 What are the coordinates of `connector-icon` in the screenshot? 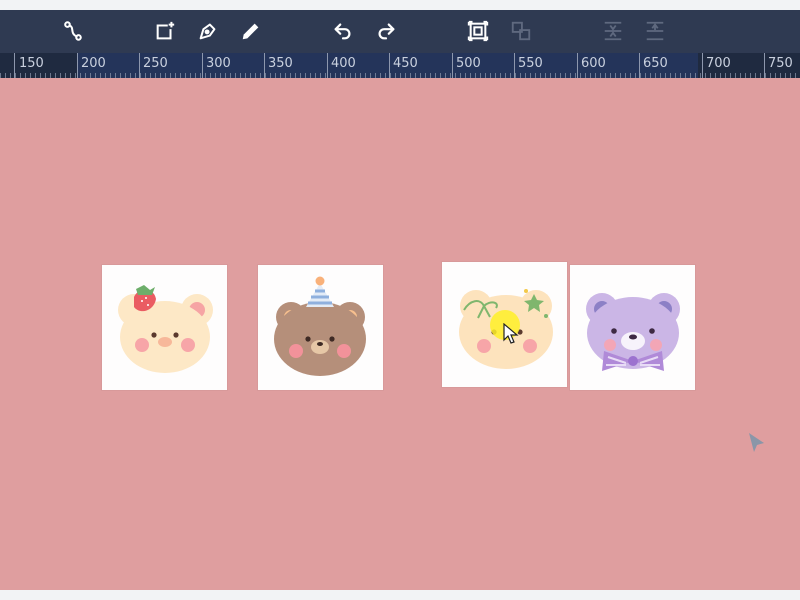 It's located at (73, 31).